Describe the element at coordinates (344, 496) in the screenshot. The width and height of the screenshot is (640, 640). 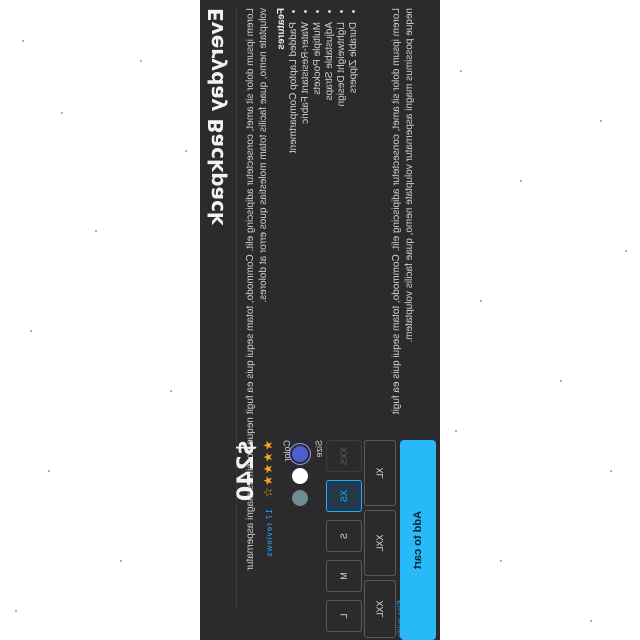
I see `size-option-xs: XS` at that location.